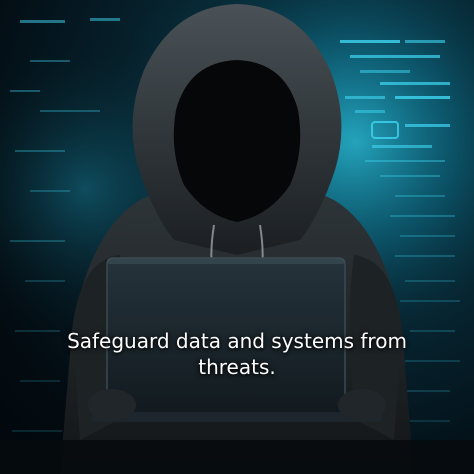 The image size is (474, 474). I want to click on left-hand, so click(112, 405).